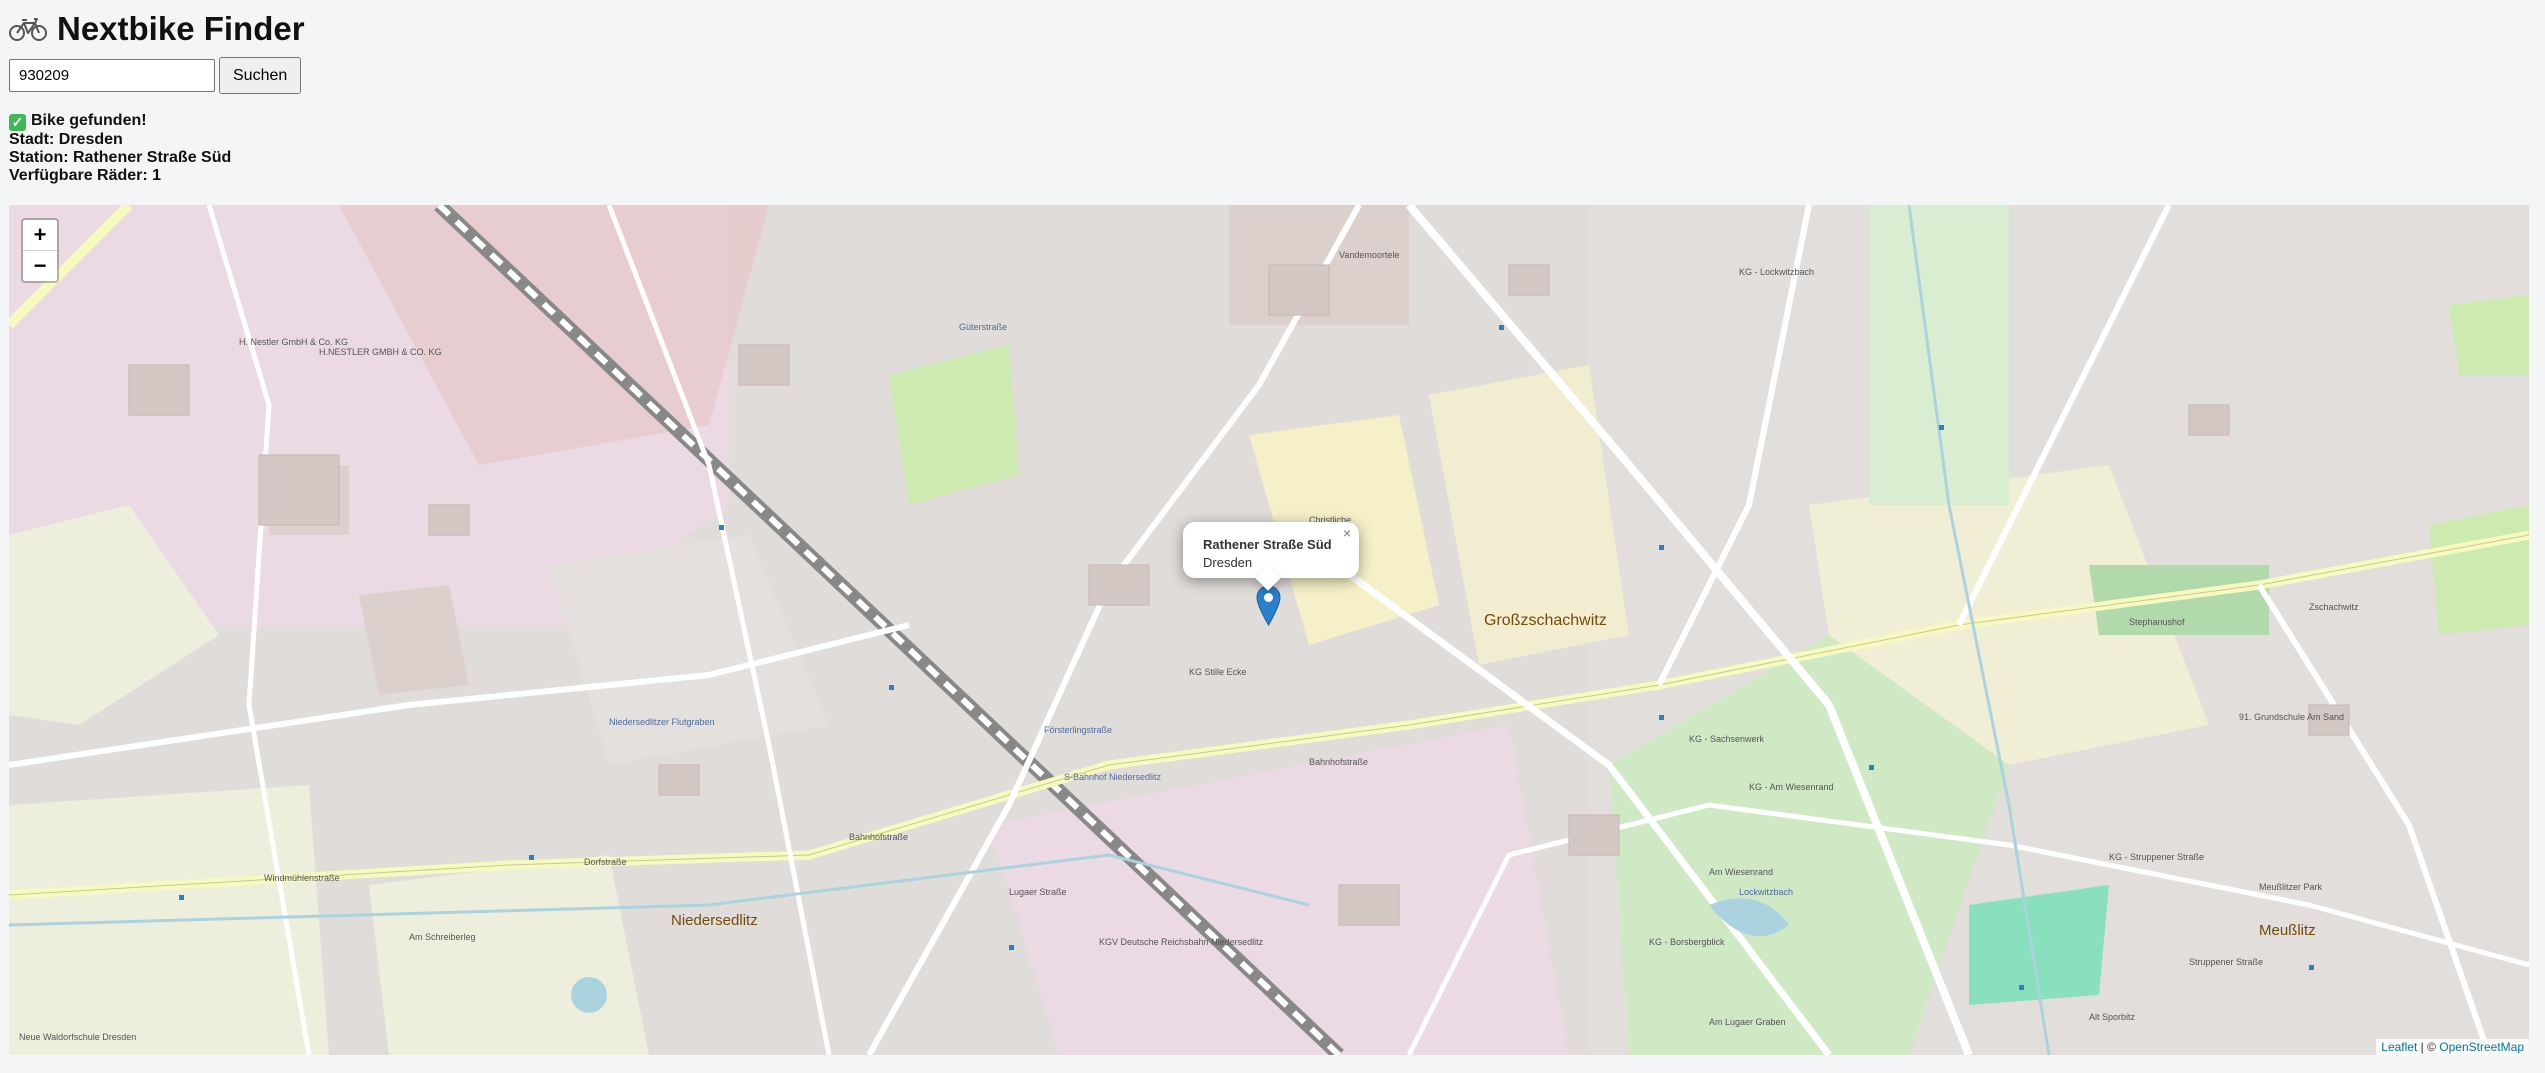  What do you see at coordinates (1347, 533) in the screenshot?
I see `close-icon: ×` at bounding box center [1347, 533].